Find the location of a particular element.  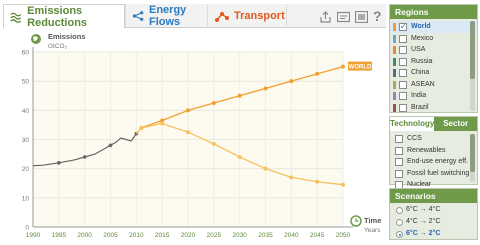

emissions-globe-icon is located at coordinates (36, 39).